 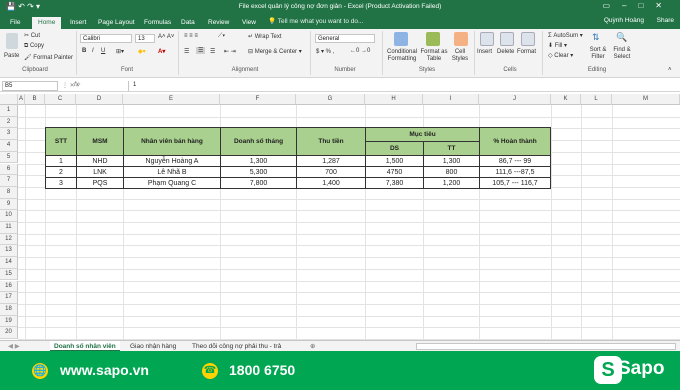 I want to click on paste-icon, so click(x=12, y=41).